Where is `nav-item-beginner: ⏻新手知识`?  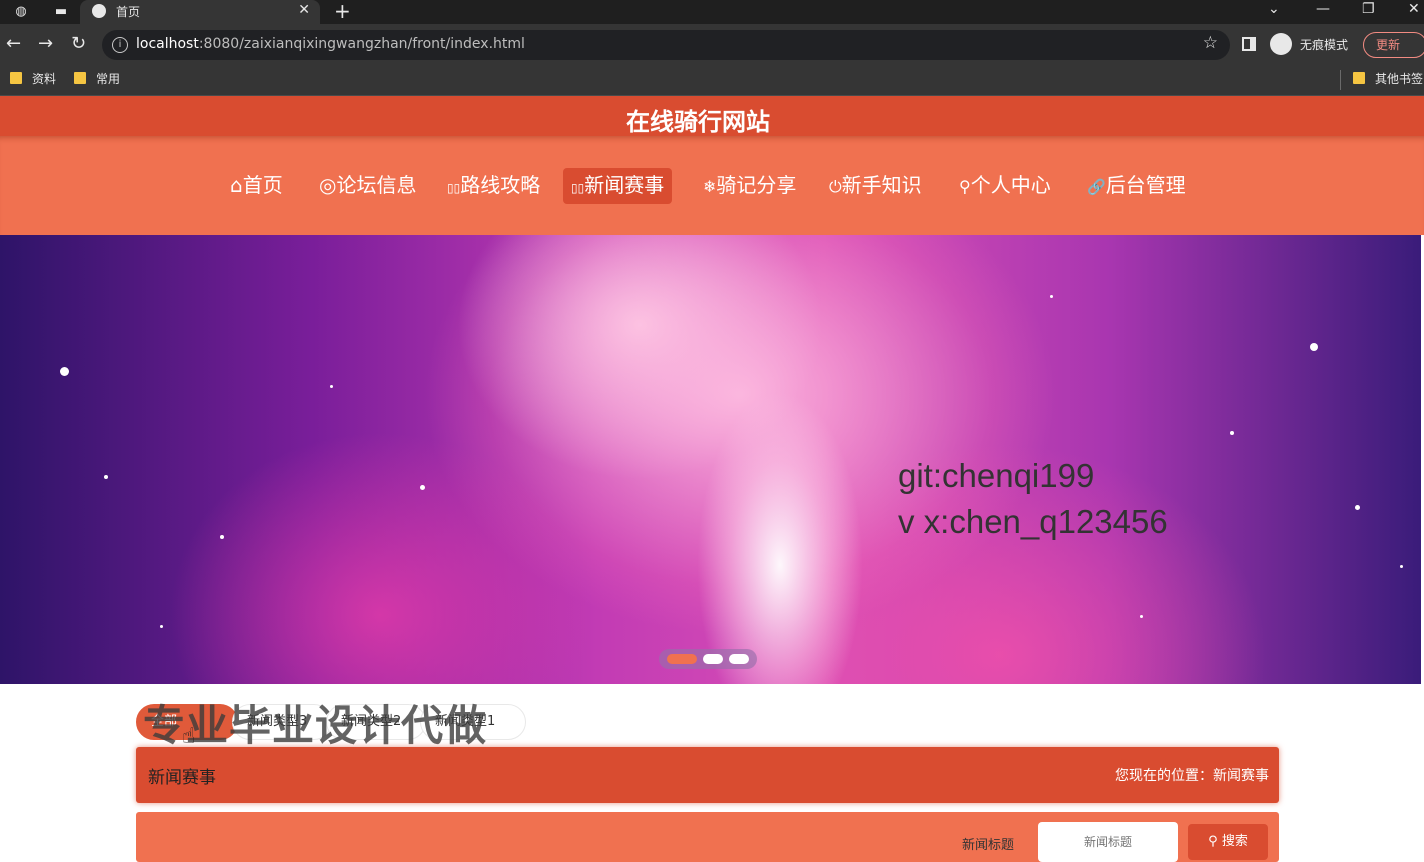 nav-item-beginner: ⏻新手知识 is located at coordinates (875, 186).